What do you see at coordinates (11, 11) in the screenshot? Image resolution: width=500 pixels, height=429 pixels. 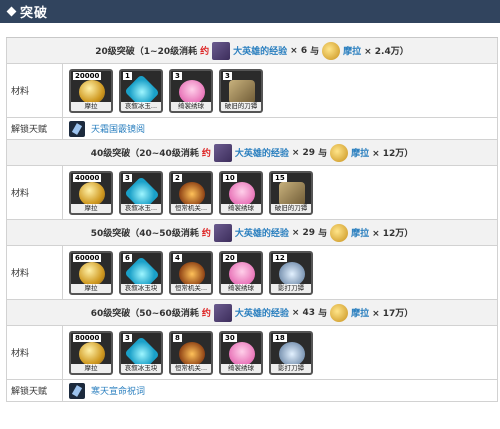 I see `diamond-icon` at bounding box center [11, 11].